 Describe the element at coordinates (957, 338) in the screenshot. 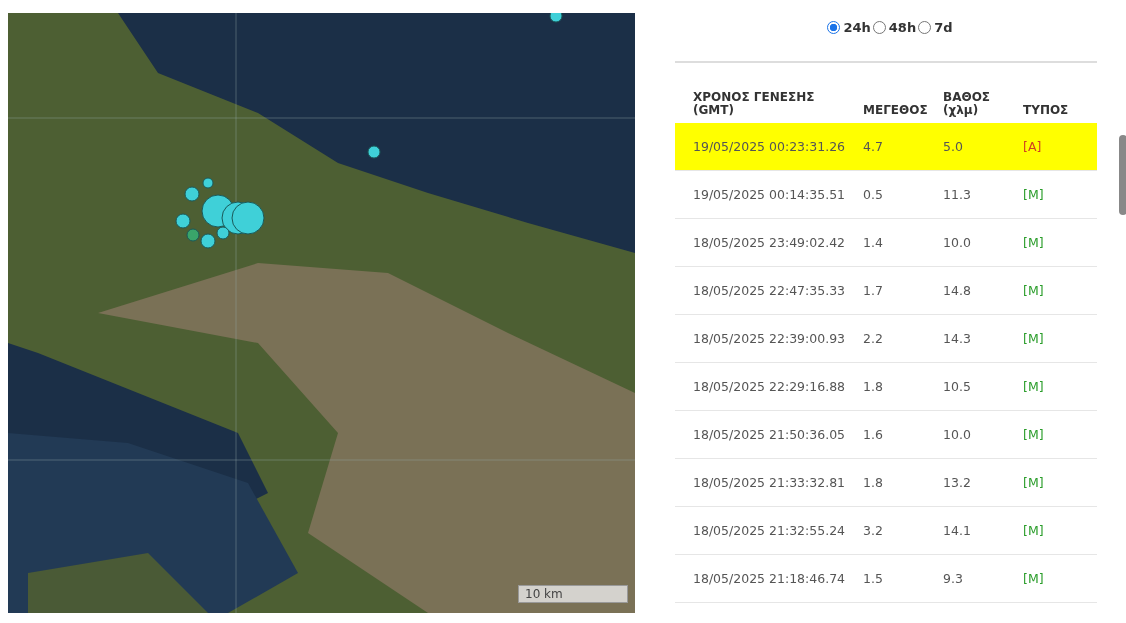

I see `depth-cell-text: 14.3` at that location.